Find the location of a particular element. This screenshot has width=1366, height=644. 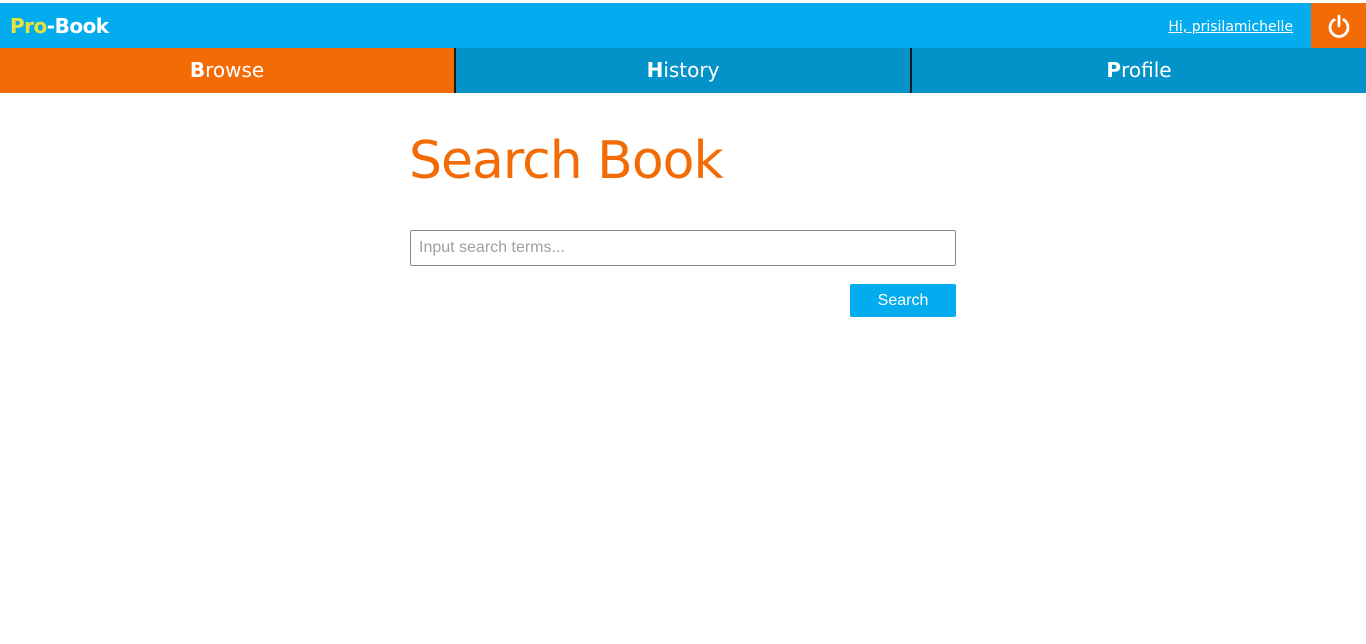

tab-browse: Browse is located at coordinates (227, 70).